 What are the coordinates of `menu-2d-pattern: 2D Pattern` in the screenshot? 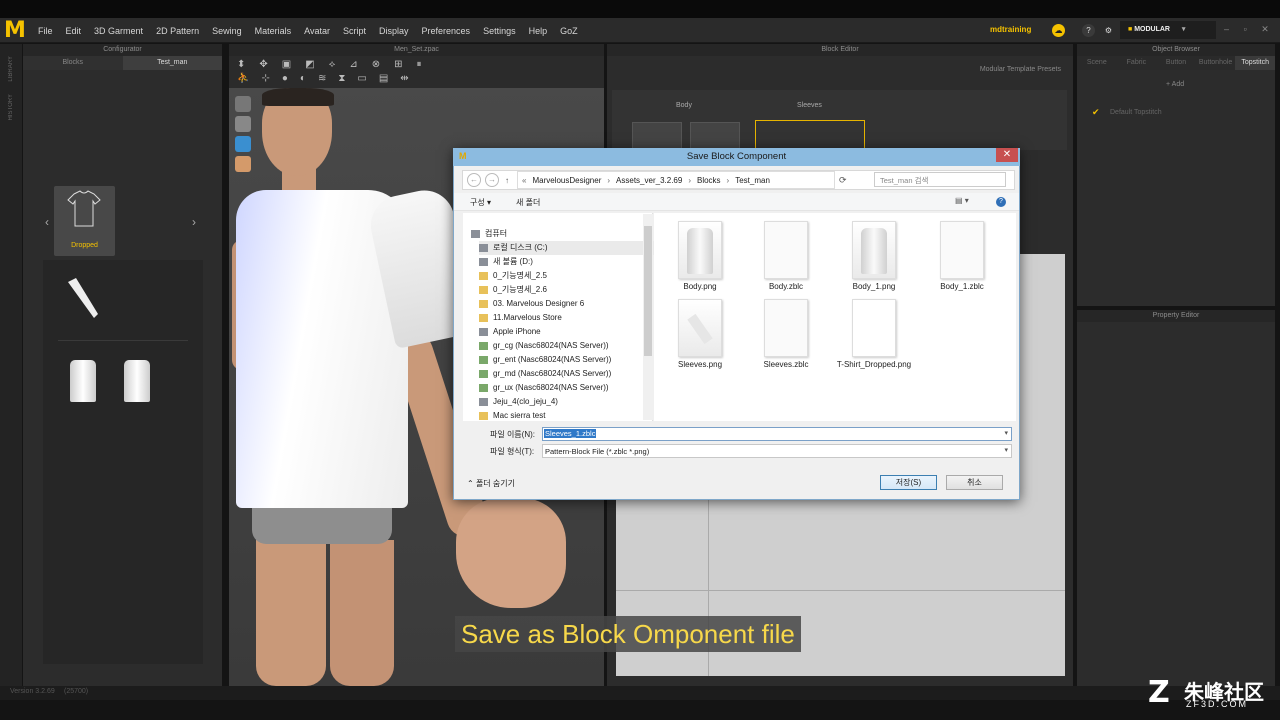 It's located at (177, 31).